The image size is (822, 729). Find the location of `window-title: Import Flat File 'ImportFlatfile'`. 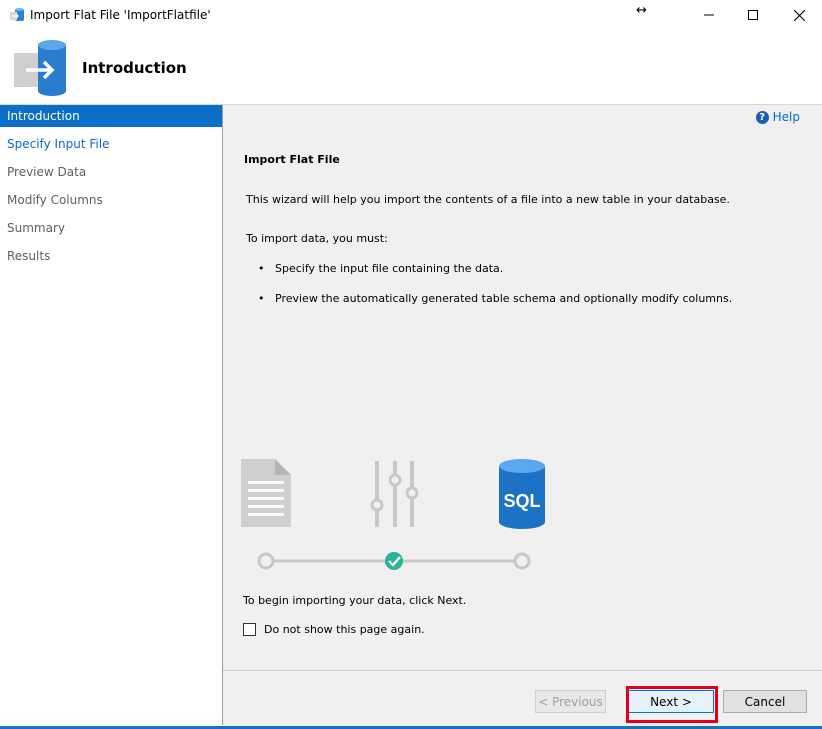

window-title: Import Flat File 'ImportFlatfile' is located at coordinates (120, 15).